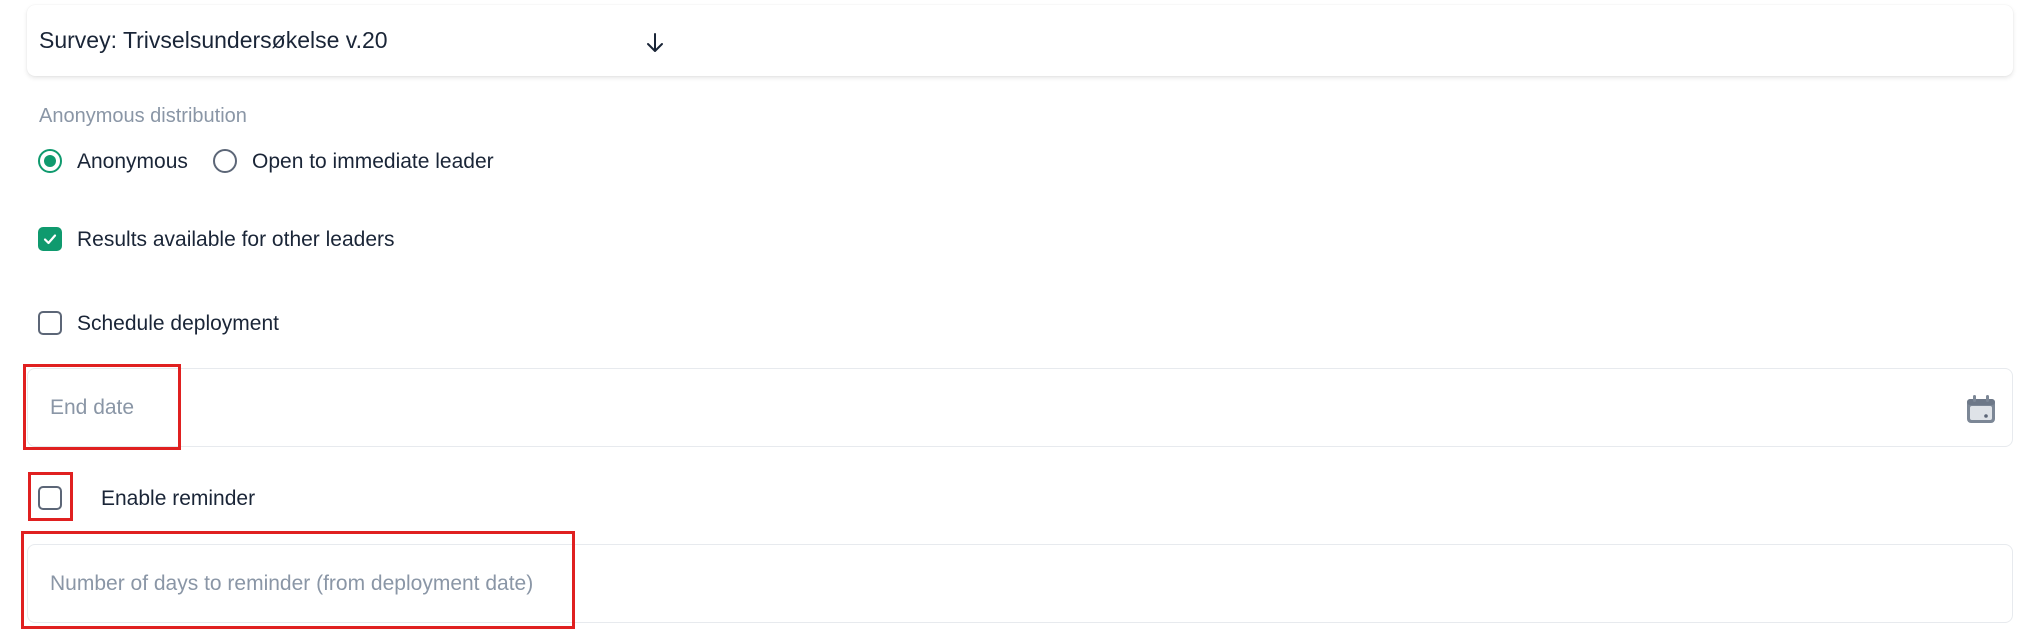 This screenshot has width=2023, height=634. I want to click on calendar-icon, so click(1981, 409).